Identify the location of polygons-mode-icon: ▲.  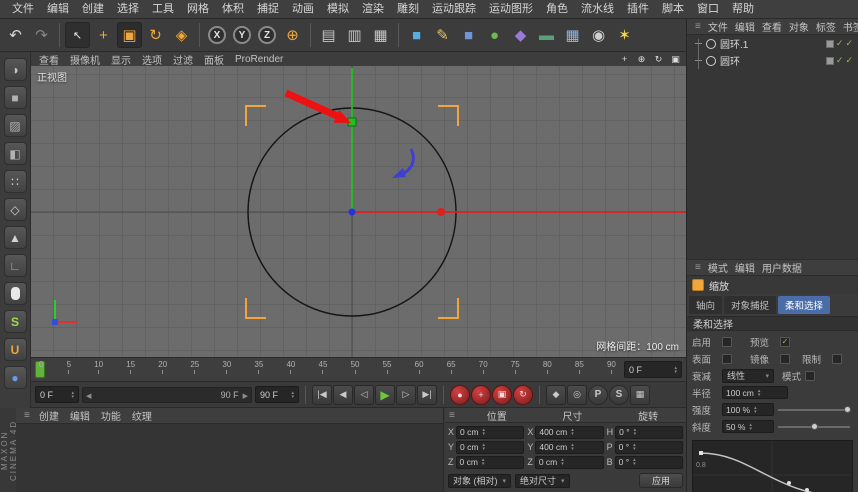
(15, 237).